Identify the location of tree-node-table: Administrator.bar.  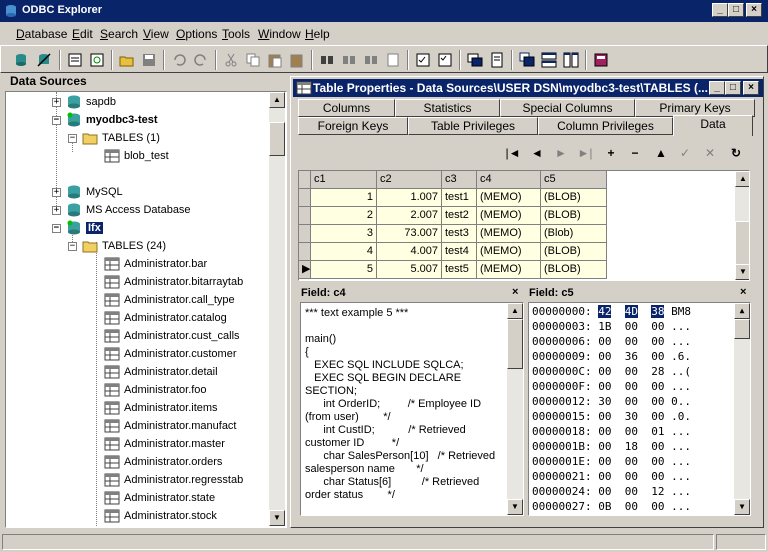
(155, 264).